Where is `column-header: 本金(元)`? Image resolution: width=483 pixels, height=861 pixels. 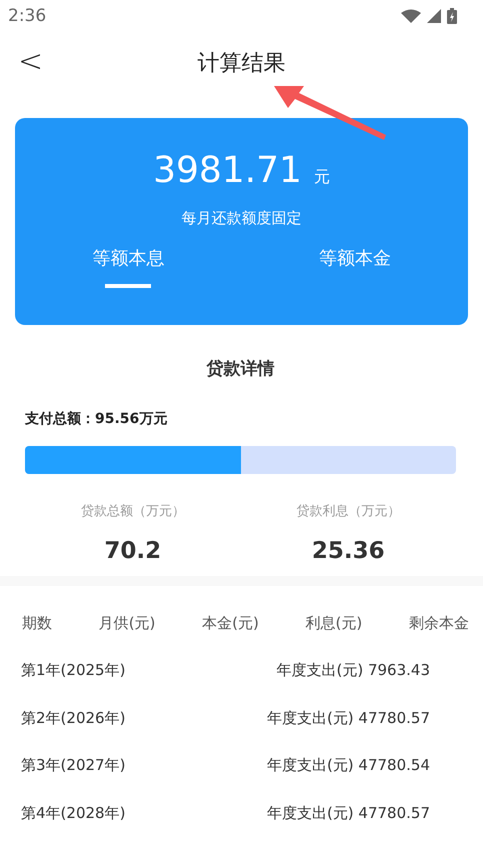 column-header: 本金(元) is located at coordinates (230, 623).